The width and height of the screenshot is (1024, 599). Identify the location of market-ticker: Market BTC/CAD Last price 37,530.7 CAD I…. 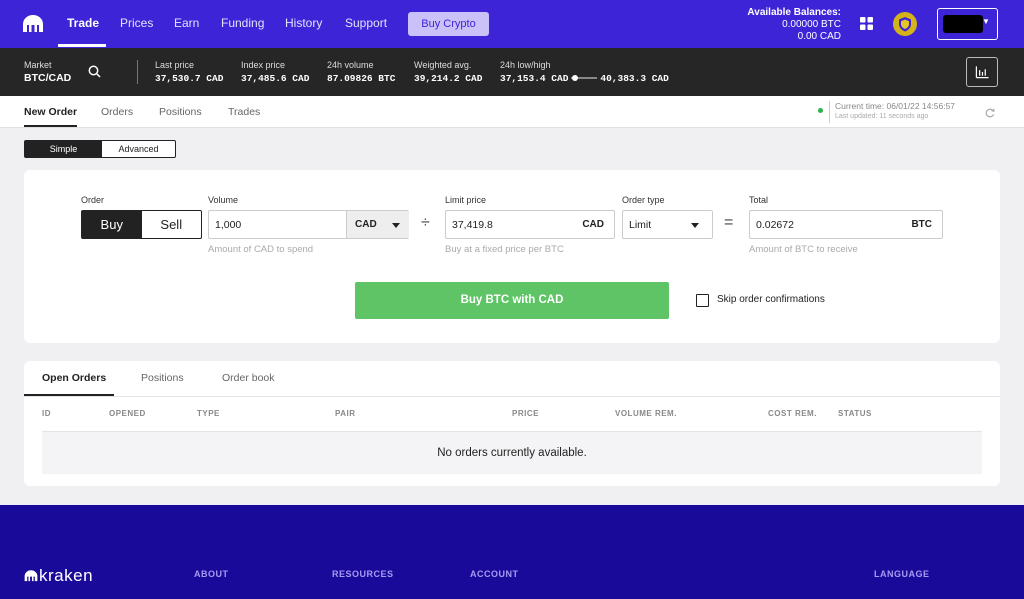
(512, 72).